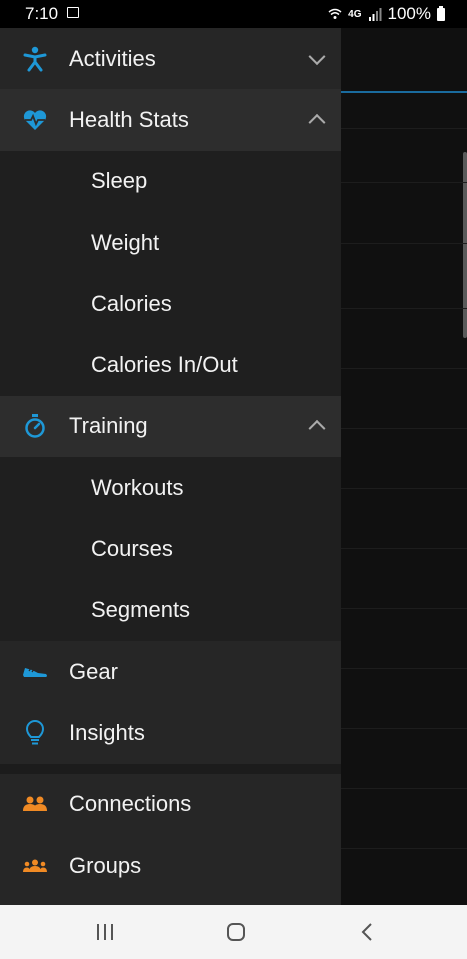 This screenshot has width=467, height=959. What do you see at coordinates (137, 487) in the screenshot?
I see `submenu-workouts-label: Workouts` at bounding box center [137, 487].